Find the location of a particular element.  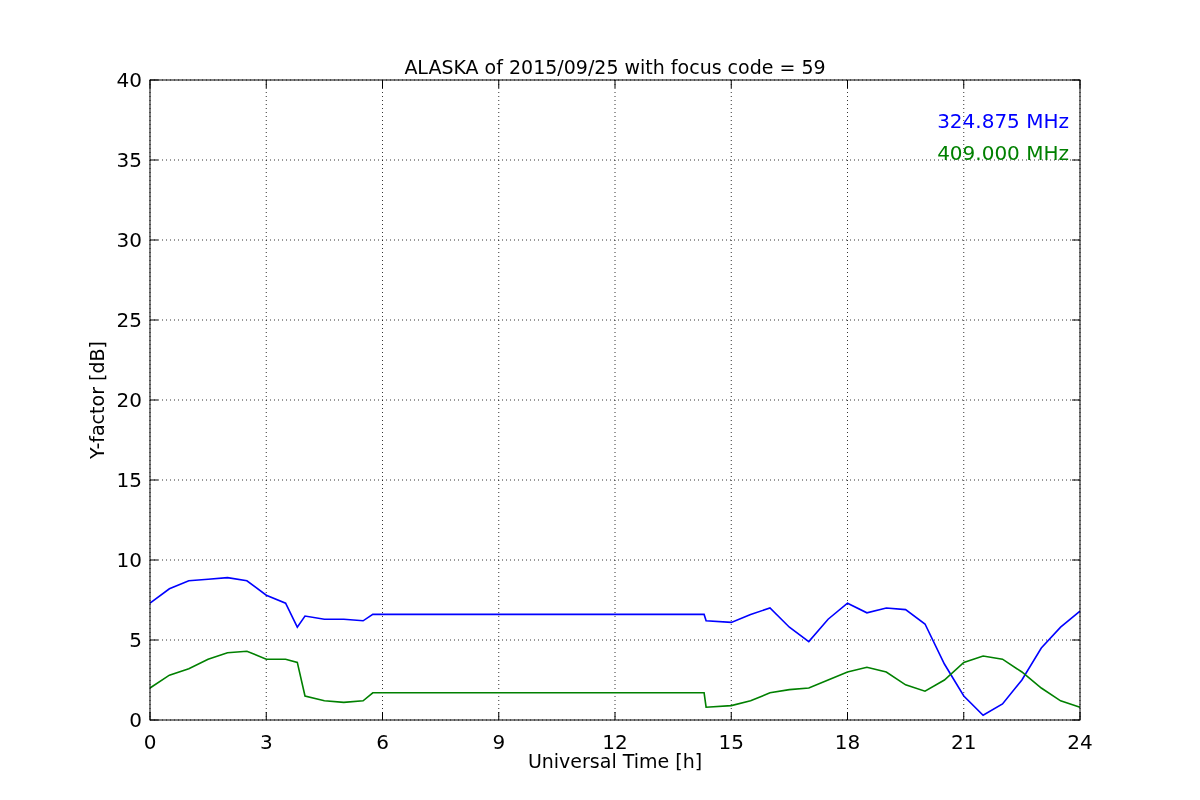

legend-label: 409.000 MHz is located at coordinates (1003, 153).